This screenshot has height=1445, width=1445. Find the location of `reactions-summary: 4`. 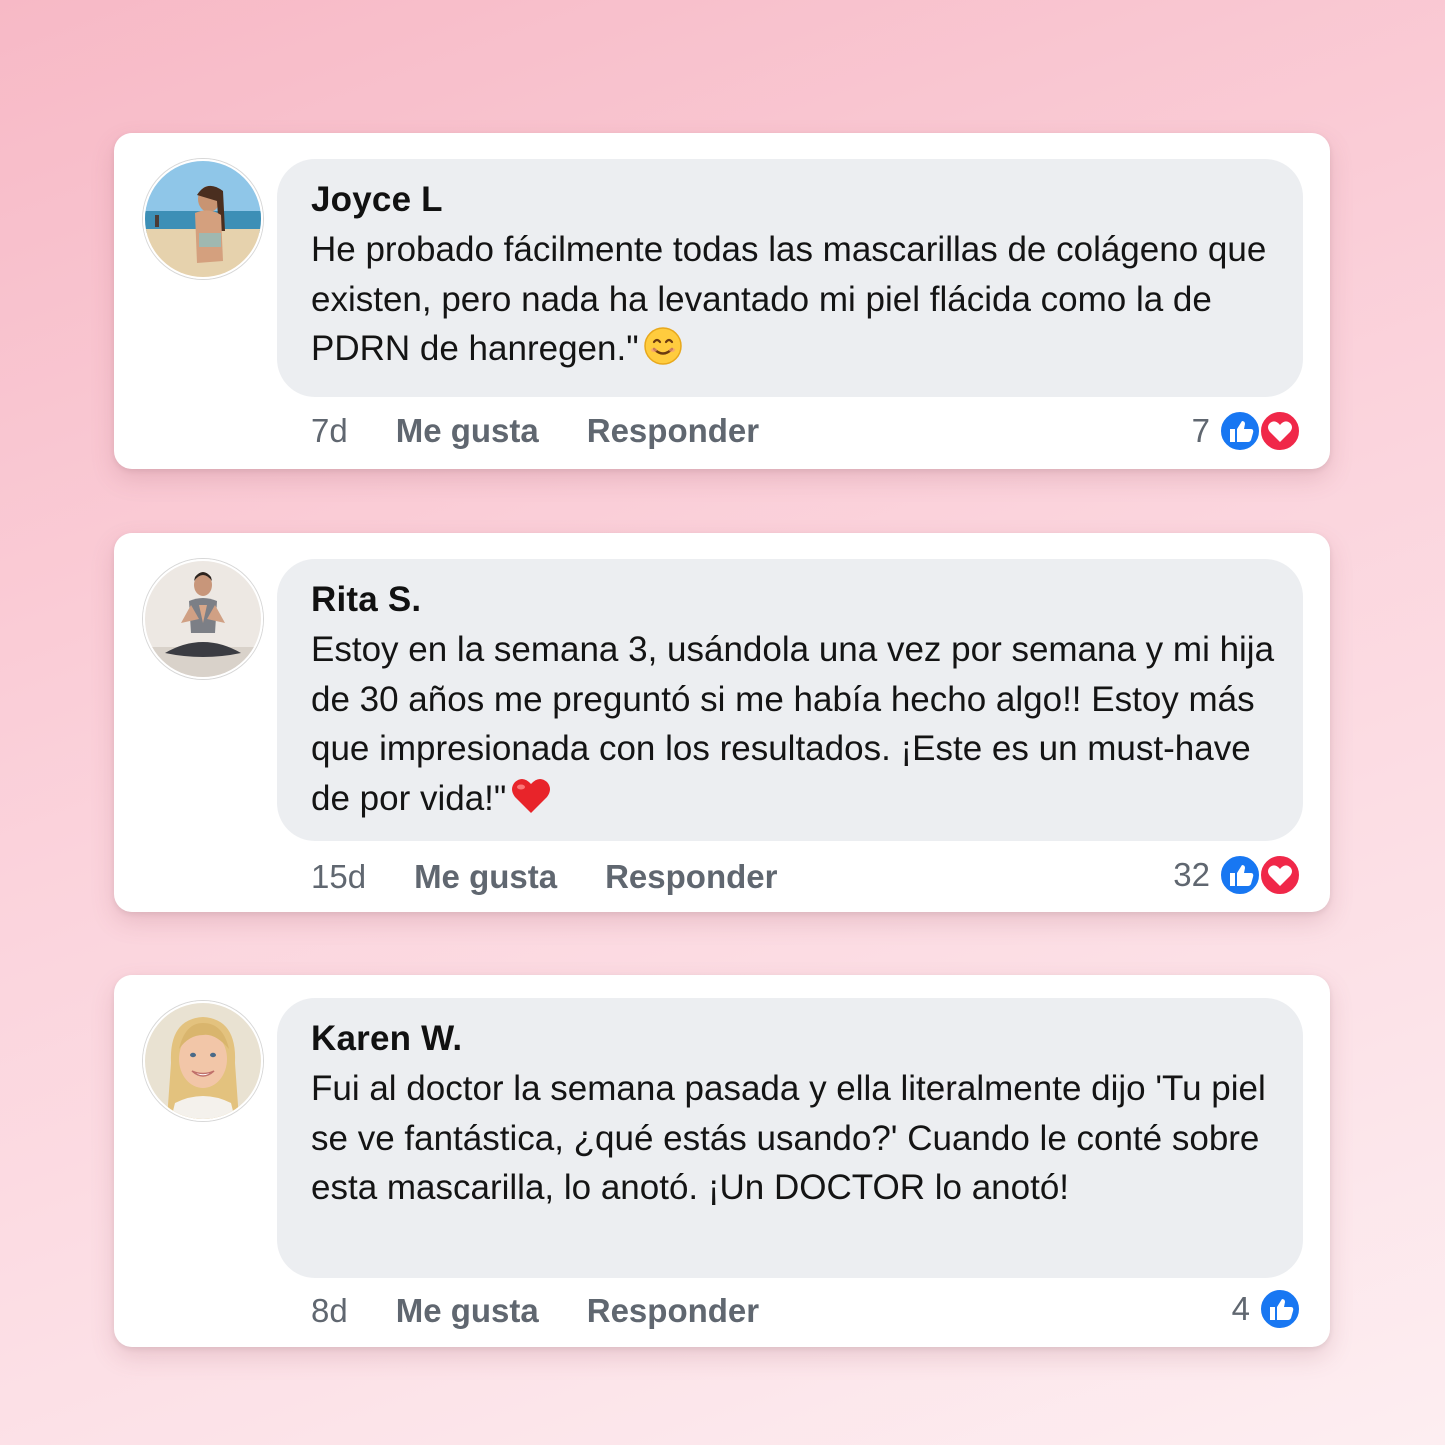

reactions-summary: 4 is located at coordinates (1267, 1309).